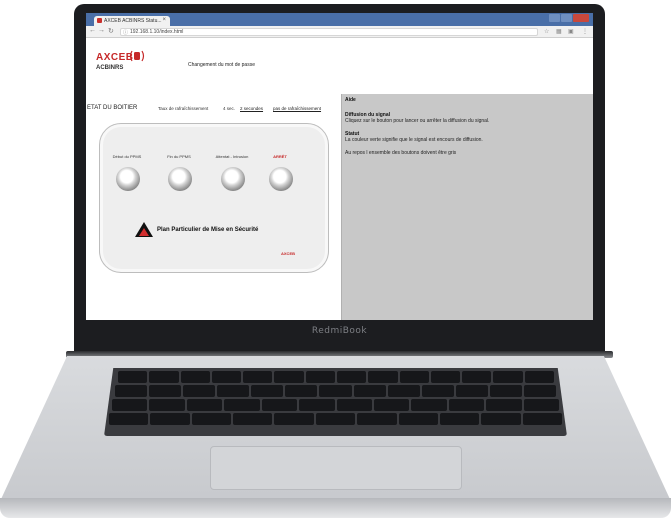  Describe the element at coordinates (232, 156) in the screenshot. I see `button-label-intrusion: Attentat - Intrusion` at that location.